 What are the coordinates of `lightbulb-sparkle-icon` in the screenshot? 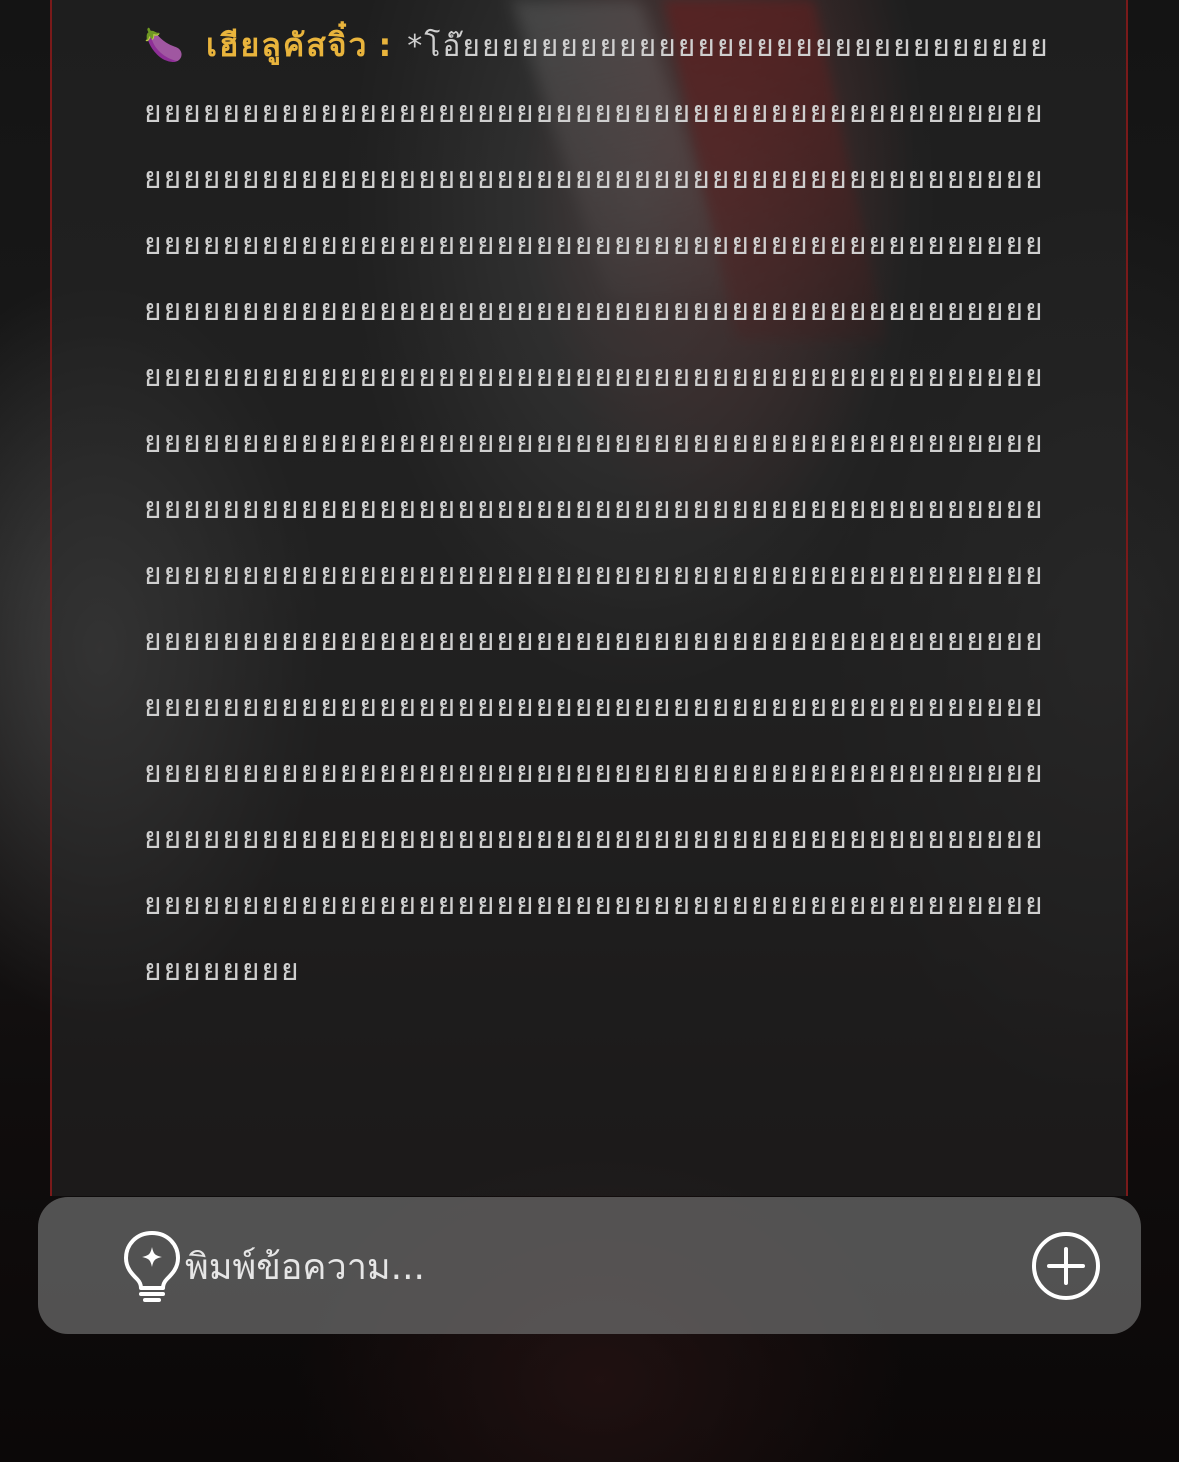 It's located at (152, 1266).